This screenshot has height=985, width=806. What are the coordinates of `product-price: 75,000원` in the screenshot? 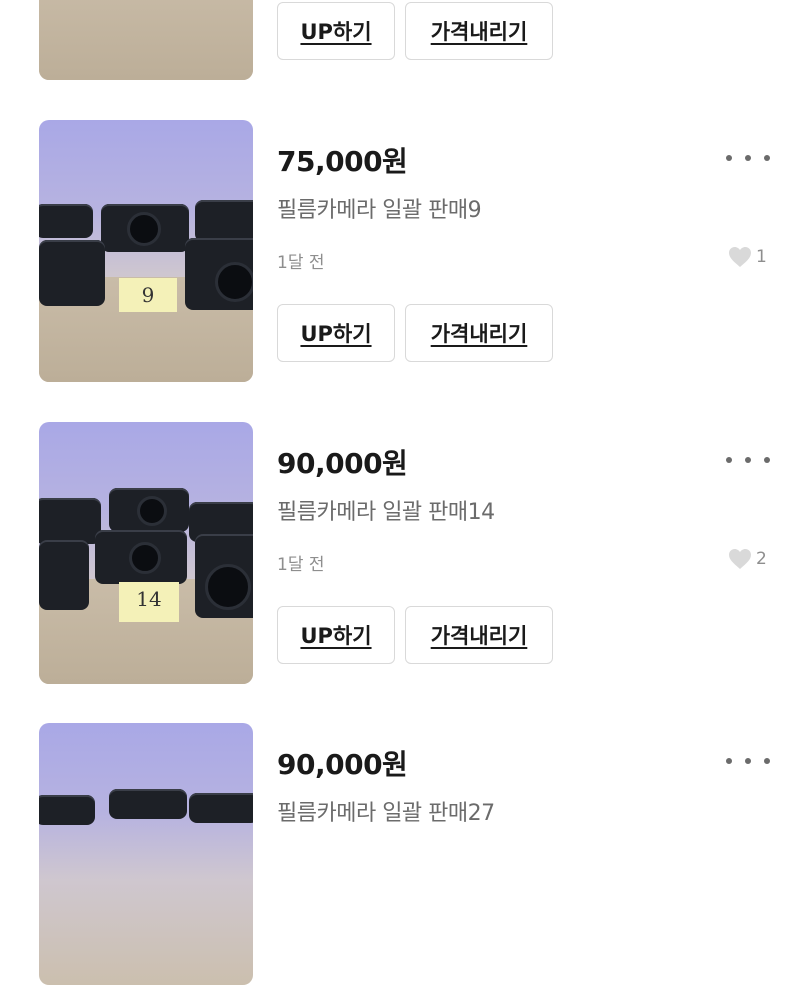 It's located at (342, 161).